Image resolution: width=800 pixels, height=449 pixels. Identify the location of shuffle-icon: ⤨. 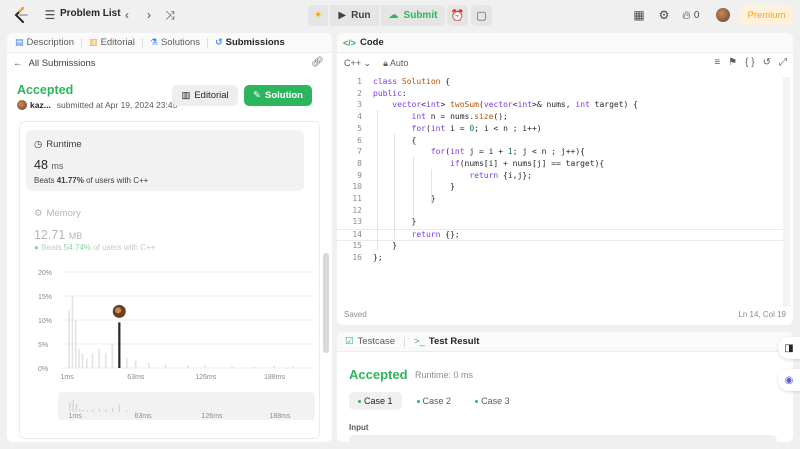
(170, 15).